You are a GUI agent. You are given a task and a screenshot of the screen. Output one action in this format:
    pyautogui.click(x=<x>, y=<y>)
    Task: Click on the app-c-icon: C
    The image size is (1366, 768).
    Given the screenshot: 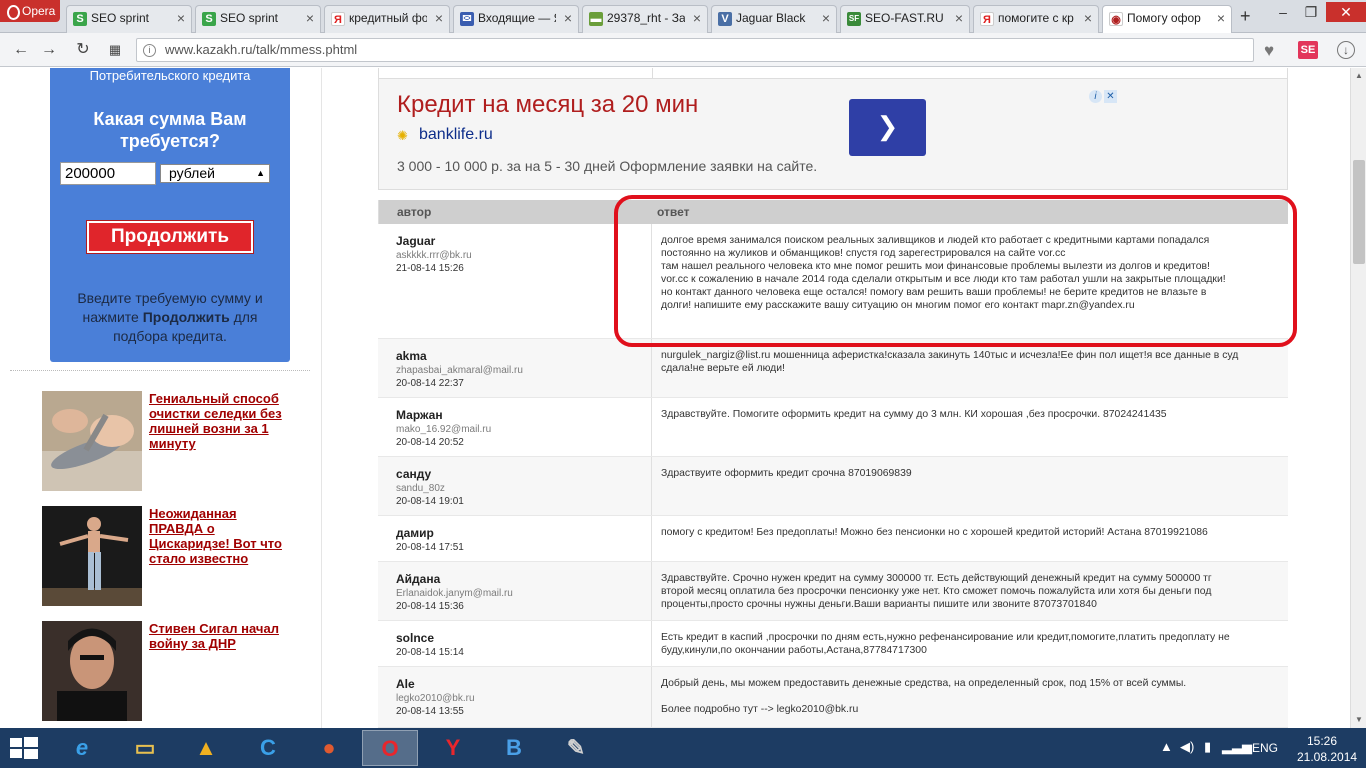 What is the action you would take?
    pyautogui.click(x=268, y=748)
    